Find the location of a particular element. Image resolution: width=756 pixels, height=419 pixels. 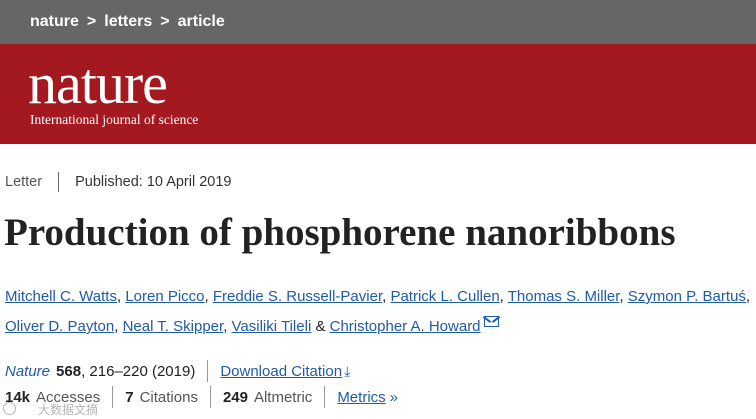

watermark: 大数据文摘 is located at coordinates (55, 409).